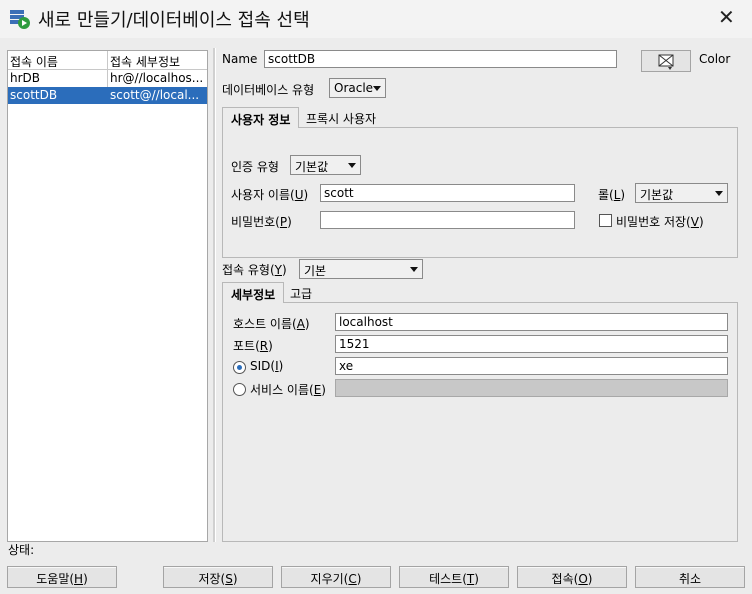 Image resolution: width=752 pixels, height=594 pixels. Describe the element at coordinates (255, 222) in the screenshot. I see `password-label-text: 비밀번호(` at that location.